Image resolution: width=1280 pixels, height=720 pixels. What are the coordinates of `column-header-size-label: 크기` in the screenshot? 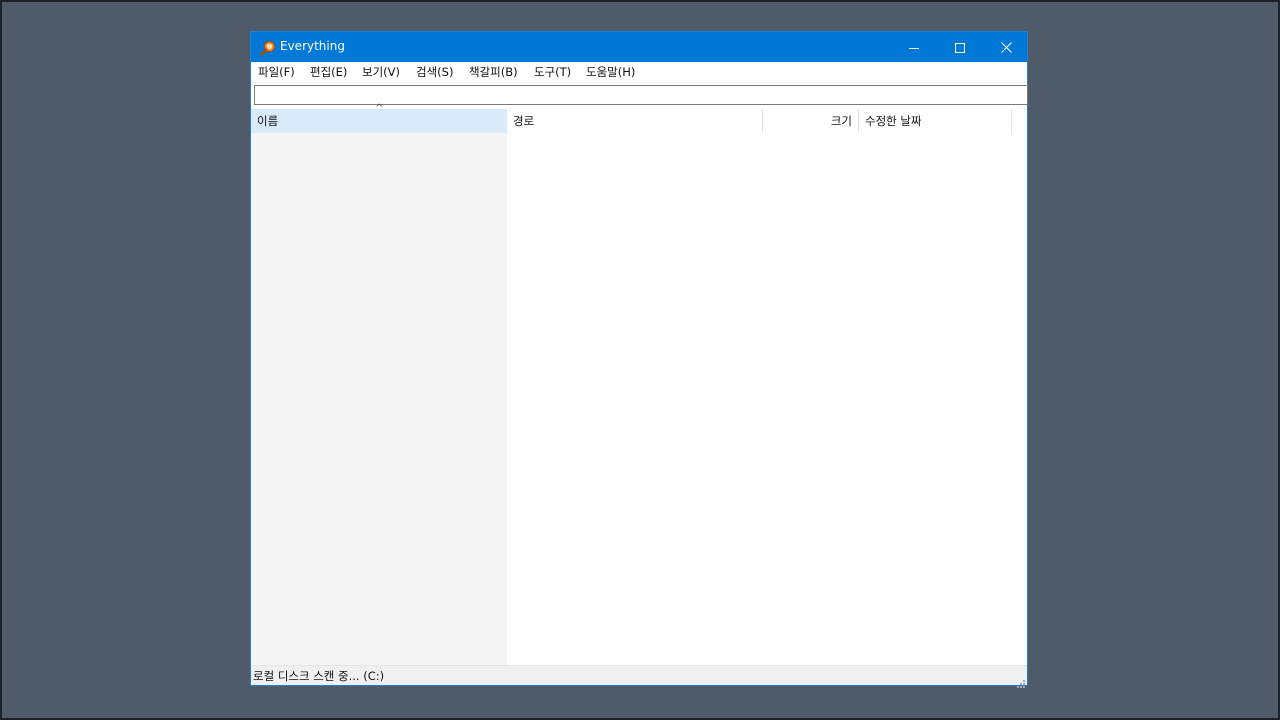 It's located at (841, 121).